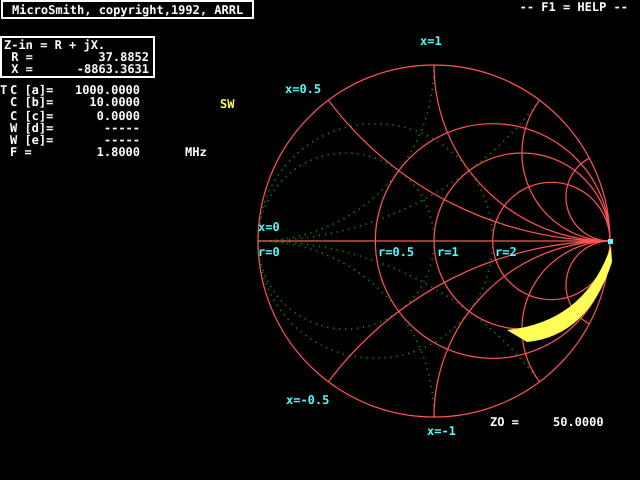 The image size is (640, 480). I want to click on mode-indicator: SW, so click(228, 104).